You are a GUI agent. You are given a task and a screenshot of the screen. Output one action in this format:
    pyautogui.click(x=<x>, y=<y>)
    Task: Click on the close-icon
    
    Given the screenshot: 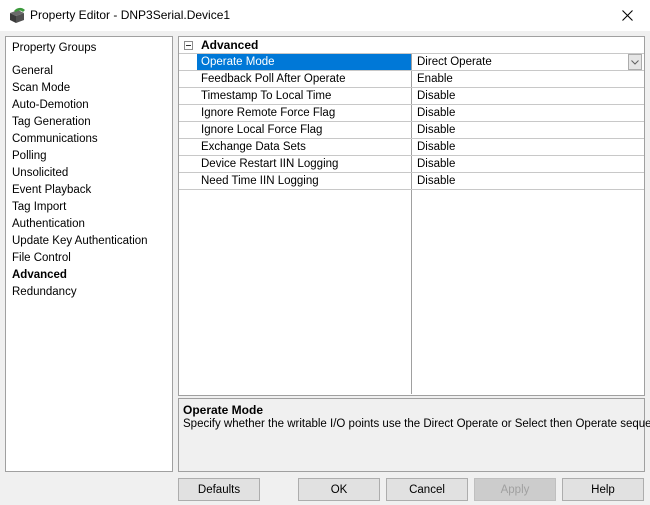 What is the action you would take?
    pyautogui.click(x=627, y=15)
    